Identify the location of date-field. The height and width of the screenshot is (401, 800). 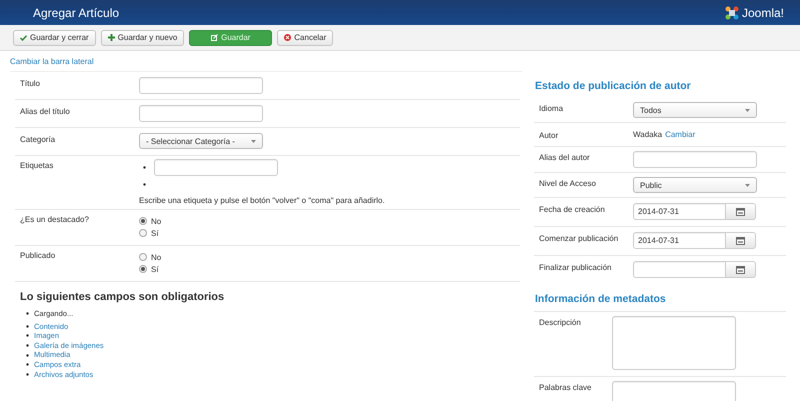
(679, 269).